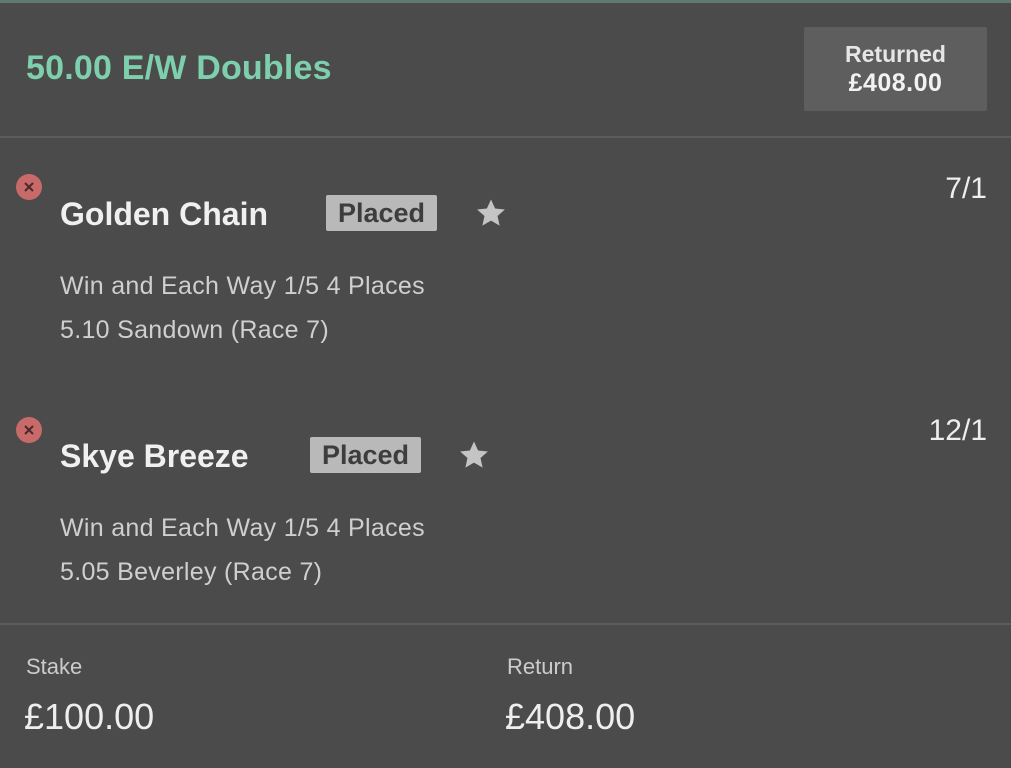  What do you see at coordinates (957, 430) in the screenshot?
I see `odds: 12/1` at bounding box center [957, 430].